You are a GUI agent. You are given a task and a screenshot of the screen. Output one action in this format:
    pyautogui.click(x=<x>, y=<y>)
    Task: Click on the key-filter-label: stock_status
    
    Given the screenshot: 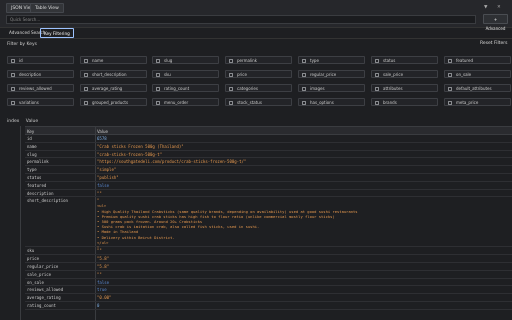 What is the action you would take?
    pyautogui.click(x=249, y=102)
    